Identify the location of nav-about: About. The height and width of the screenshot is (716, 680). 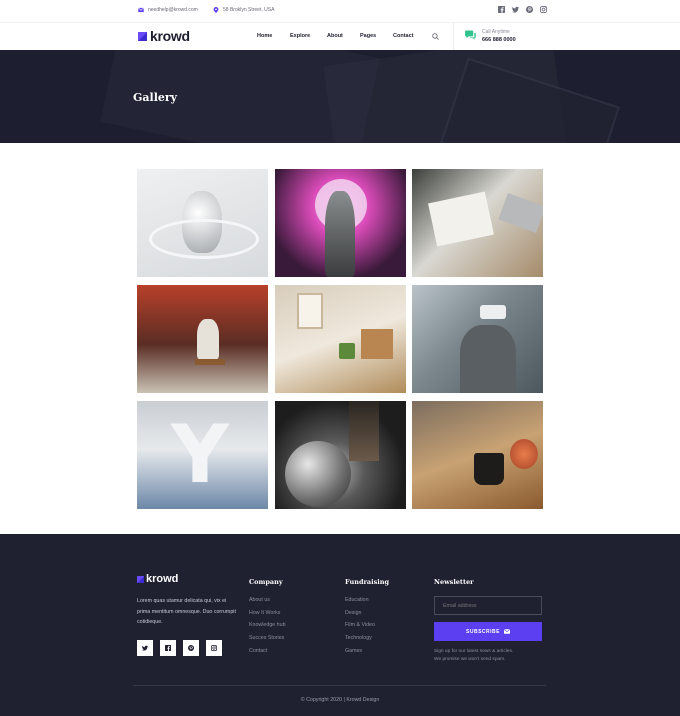
(335, 36).